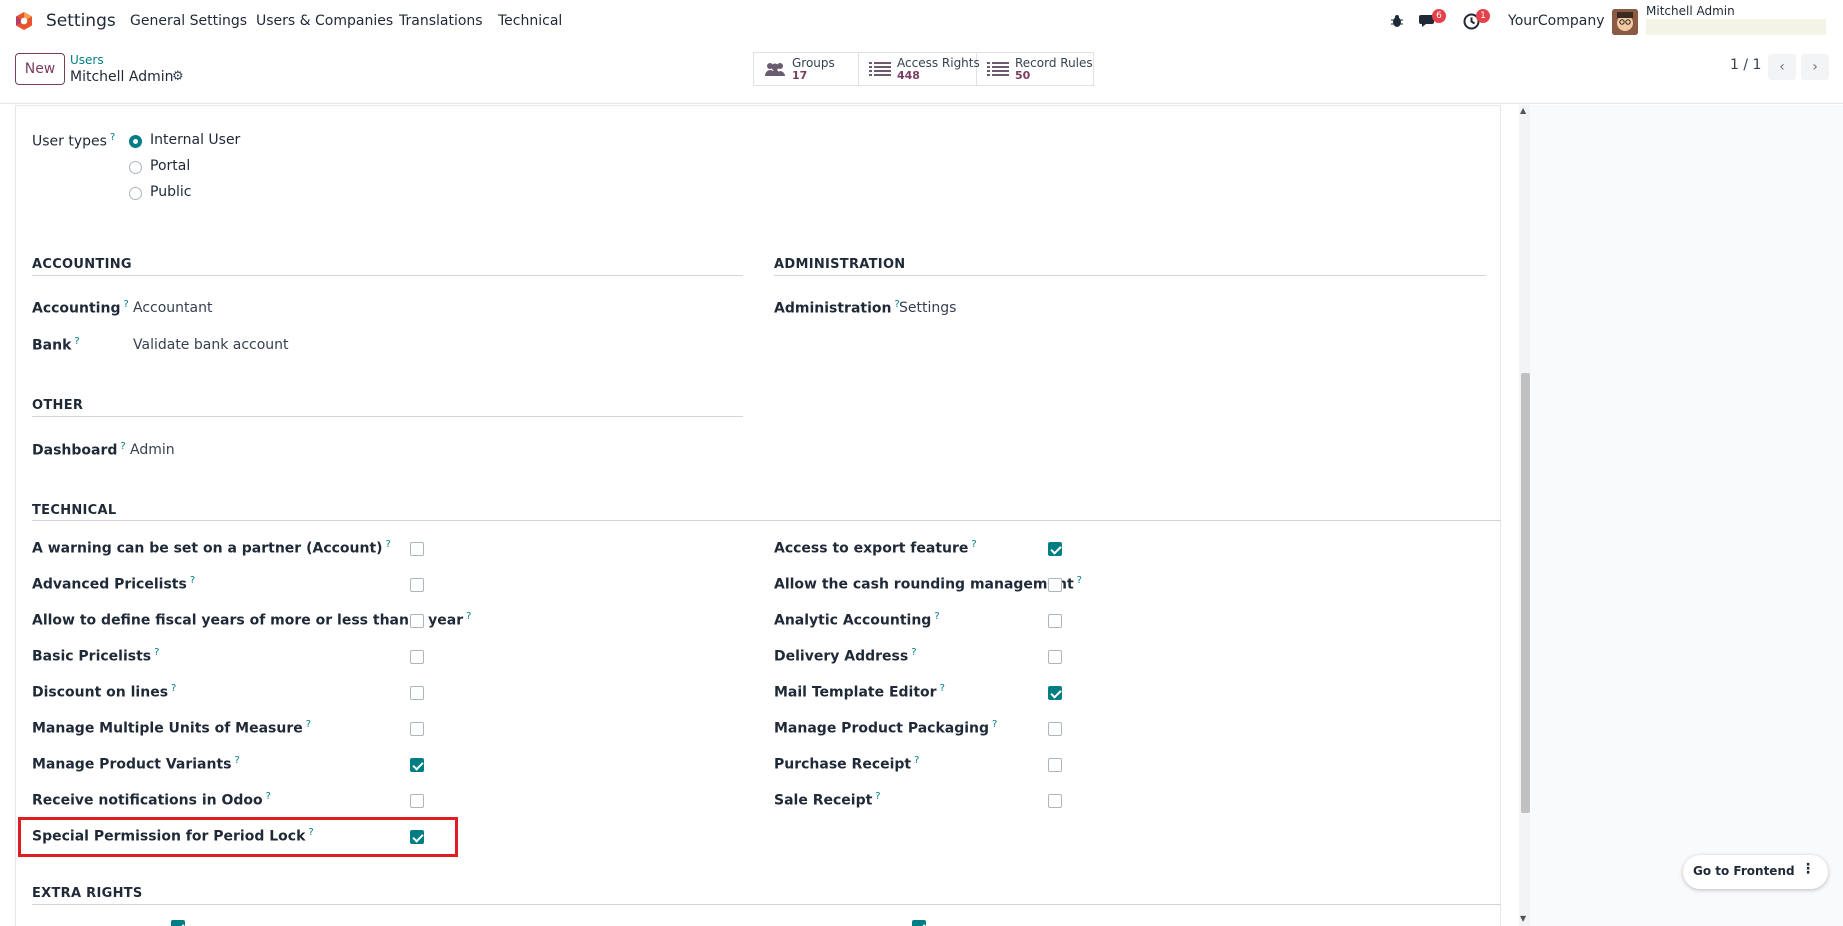 This screenshot has width=1843, height=926. Describe the element at coordinates (823, 800) in the screenshot. I see `technical-option-label-text: Sale Receipt` at that location.